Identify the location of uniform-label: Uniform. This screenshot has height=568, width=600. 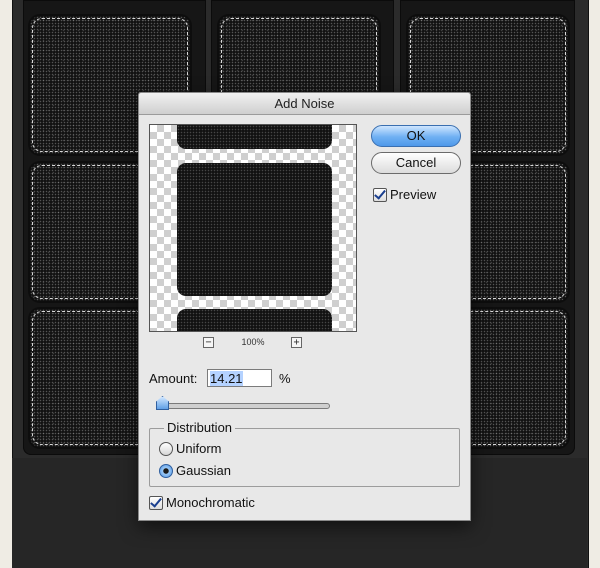
(199, 448).